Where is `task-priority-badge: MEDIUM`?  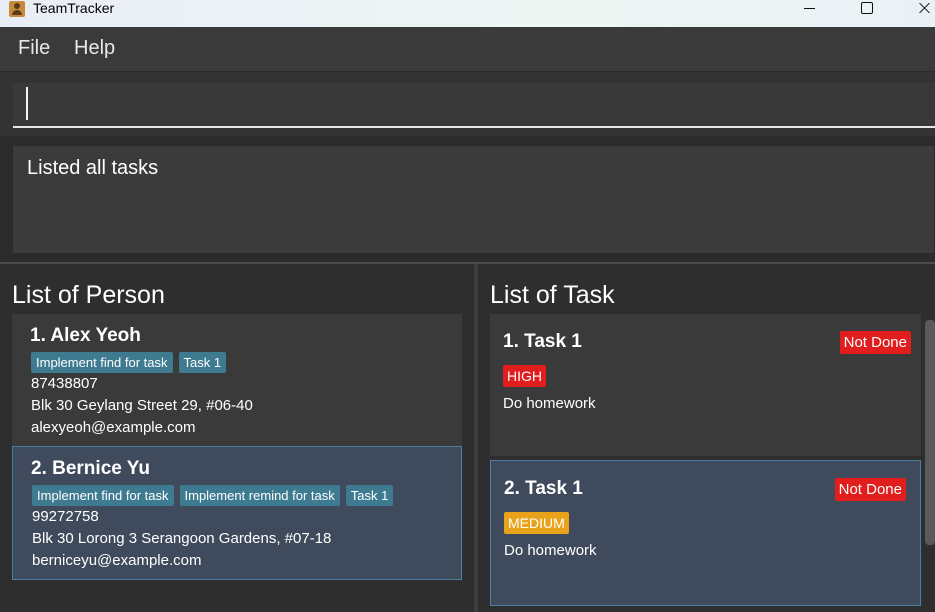 task-priority-badge: MEDIUM is located at coordinates (536, 523).